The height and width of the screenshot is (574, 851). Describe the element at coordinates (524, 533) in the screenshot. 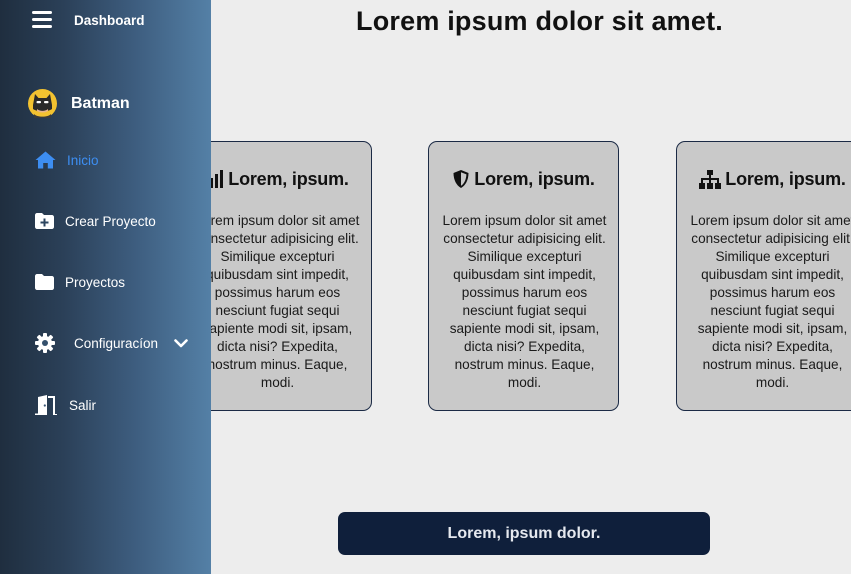

I see `cta-button: Lorem, ipsum dolor.` at that location.